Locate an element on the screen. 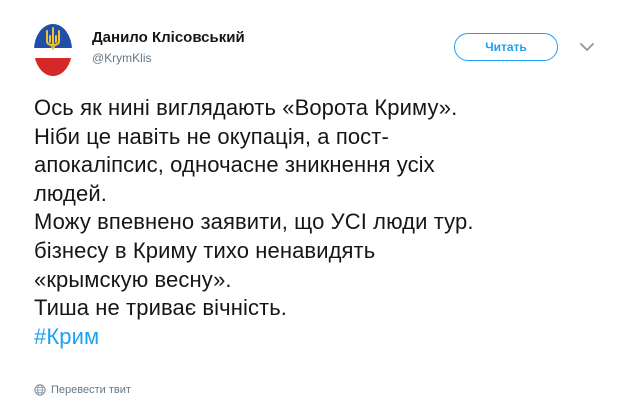  tweet-line: людей. is located at coordinates (70, 193).